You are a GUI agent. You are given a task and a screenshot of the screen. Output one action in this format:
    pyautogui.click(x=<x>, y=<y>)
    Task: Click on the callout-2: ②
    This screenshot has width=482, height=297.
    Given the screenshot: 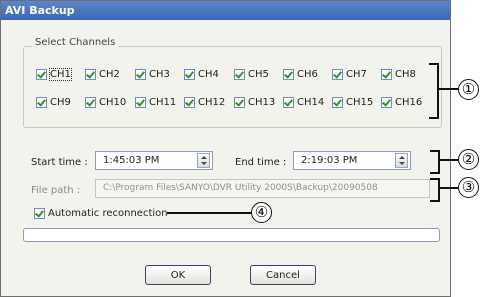 What is the action you would take?
    pyautogui.click(x=468, y=159)
    